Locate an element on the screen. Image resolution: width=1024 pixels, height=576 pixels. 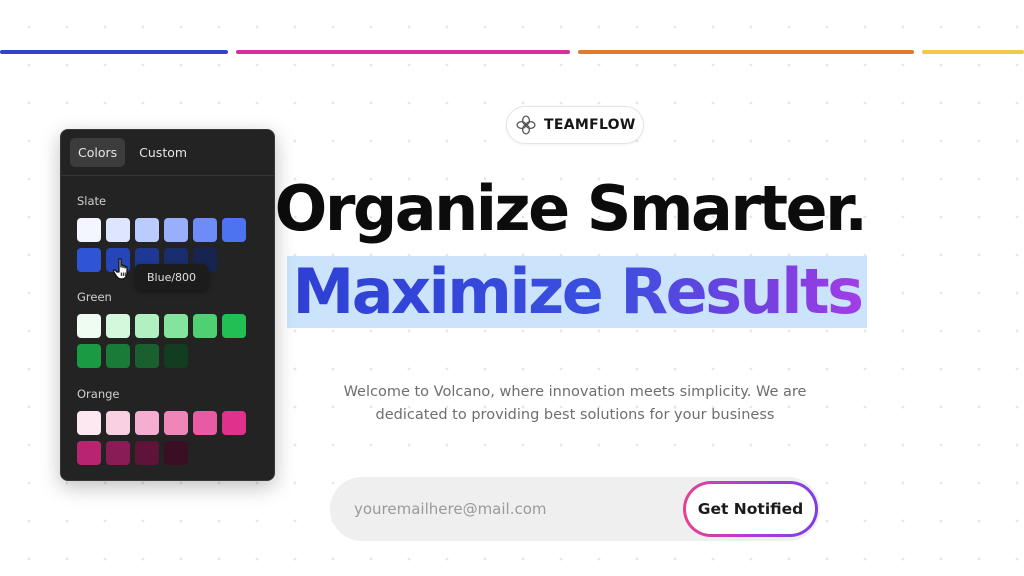
signup-form: Get Notified is located at coordinates (575, 509).